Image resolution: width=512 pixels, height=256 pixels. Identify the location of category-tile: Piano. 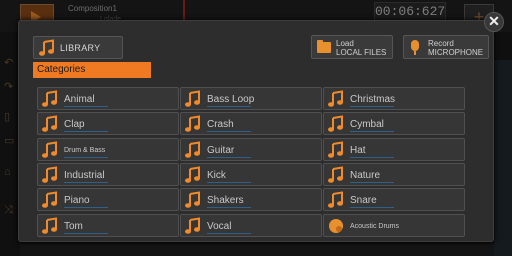
(108, 200).